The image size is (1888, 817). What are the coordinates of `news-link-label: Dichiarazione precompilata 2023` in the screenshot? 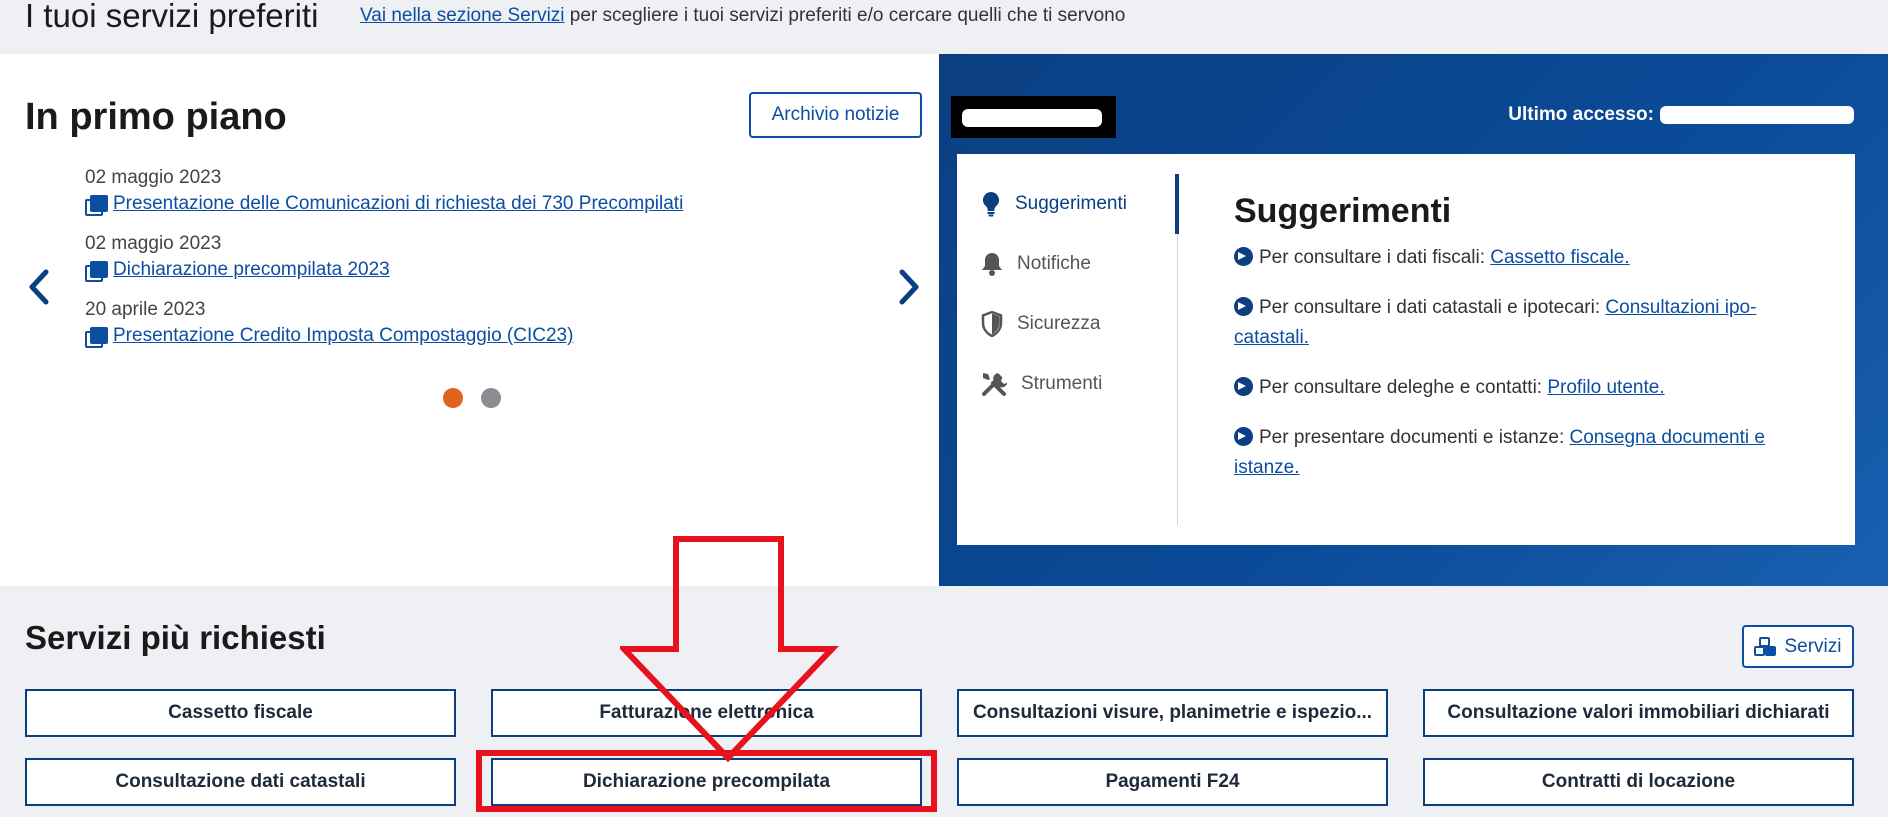 It's located at (251, 270).